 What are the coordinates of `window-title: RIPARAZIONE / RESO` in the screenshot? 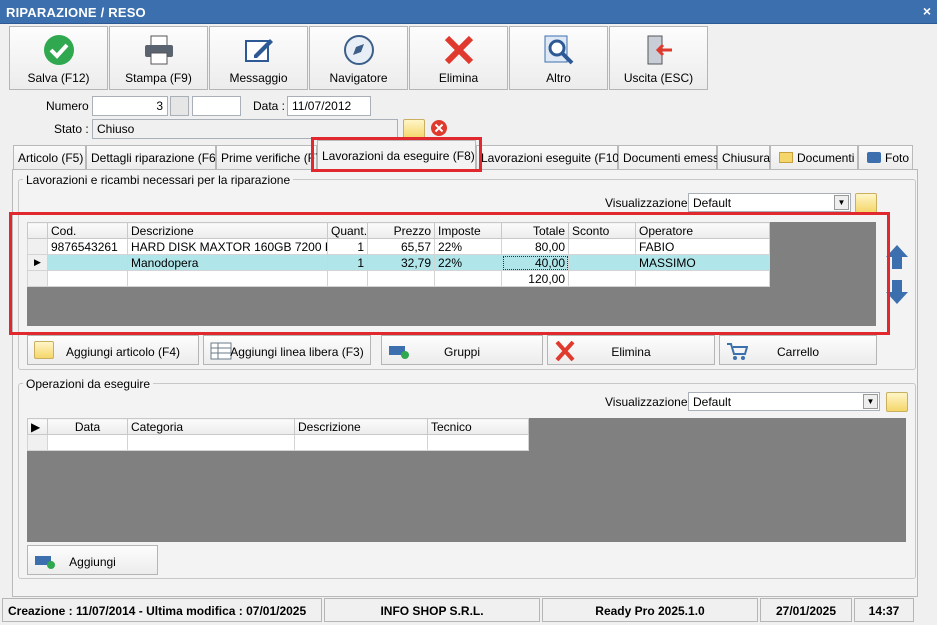 It's located at (76, 12).